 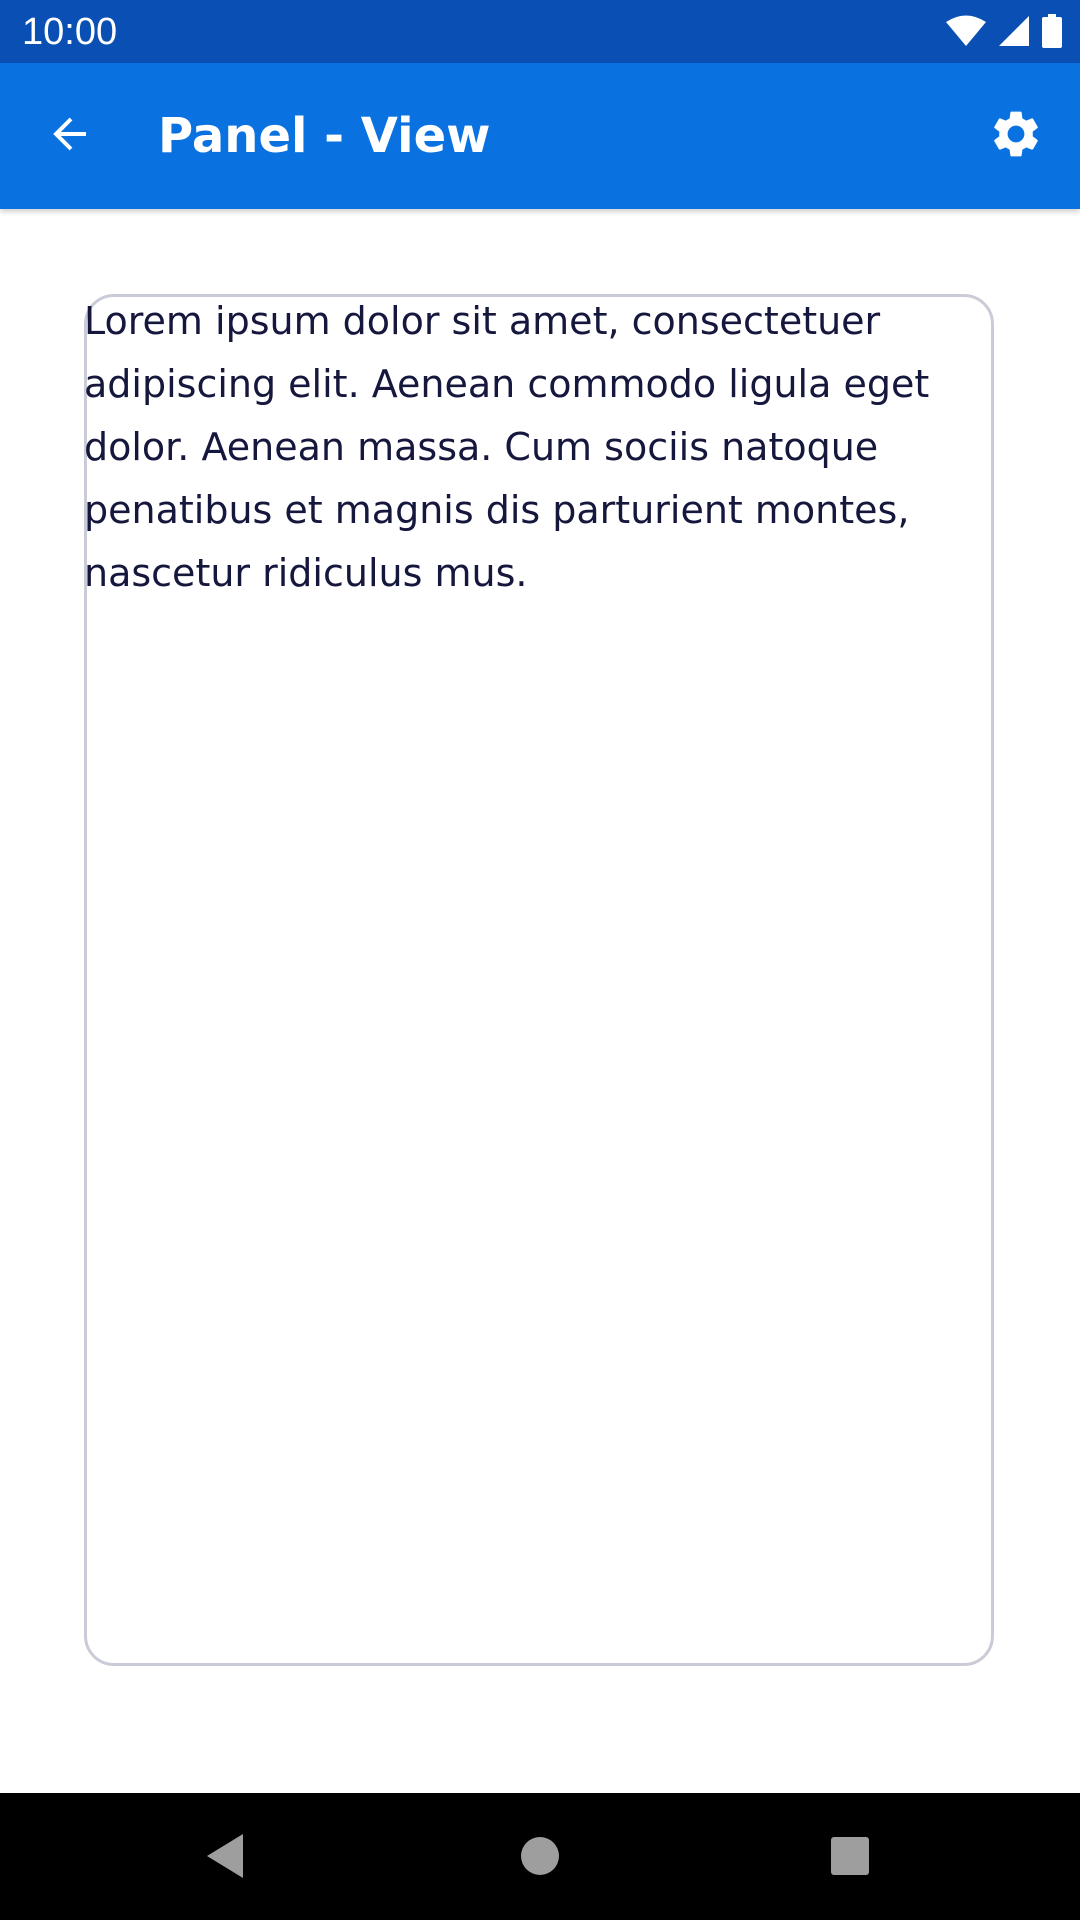 I want to click on battery-icon, so click(x=1052, y=31).